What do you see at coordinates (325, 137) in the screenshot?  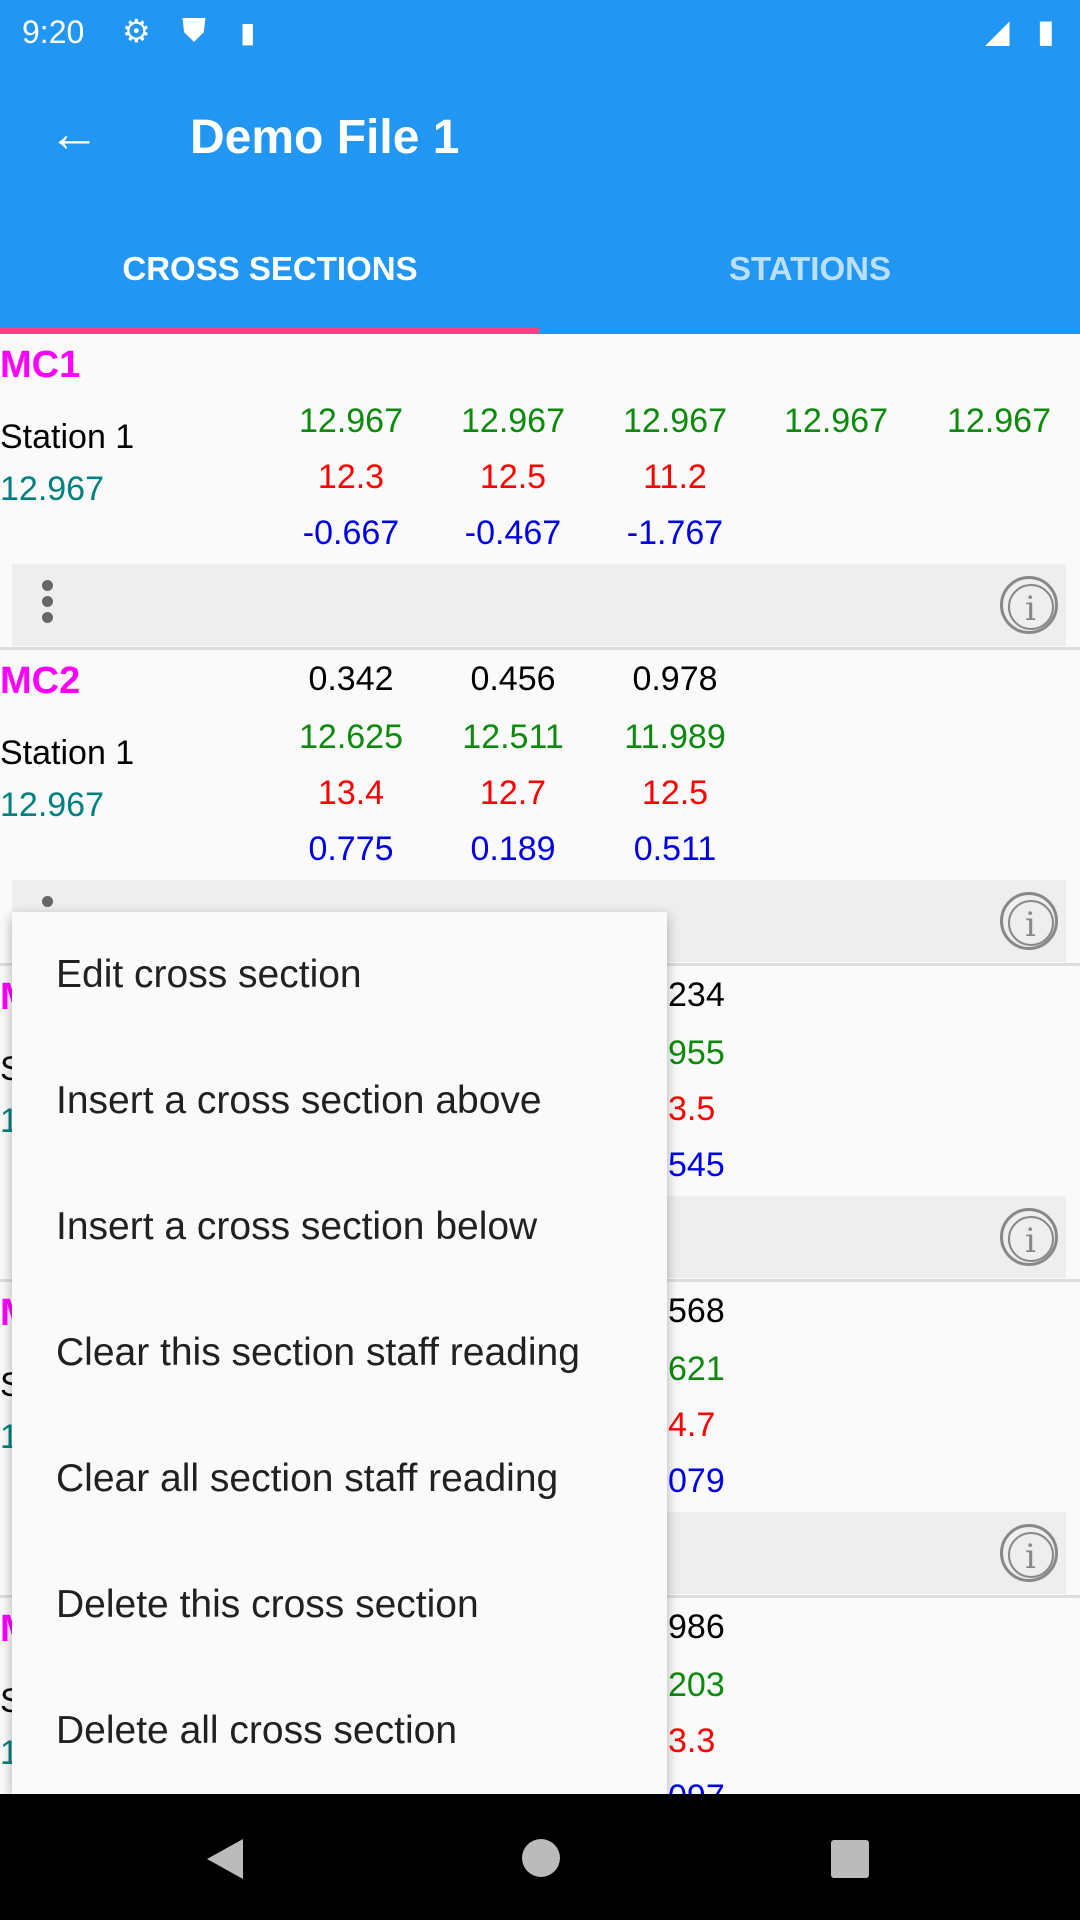 I see `page-title: Demo File 1` at bounding box center [325, 137].